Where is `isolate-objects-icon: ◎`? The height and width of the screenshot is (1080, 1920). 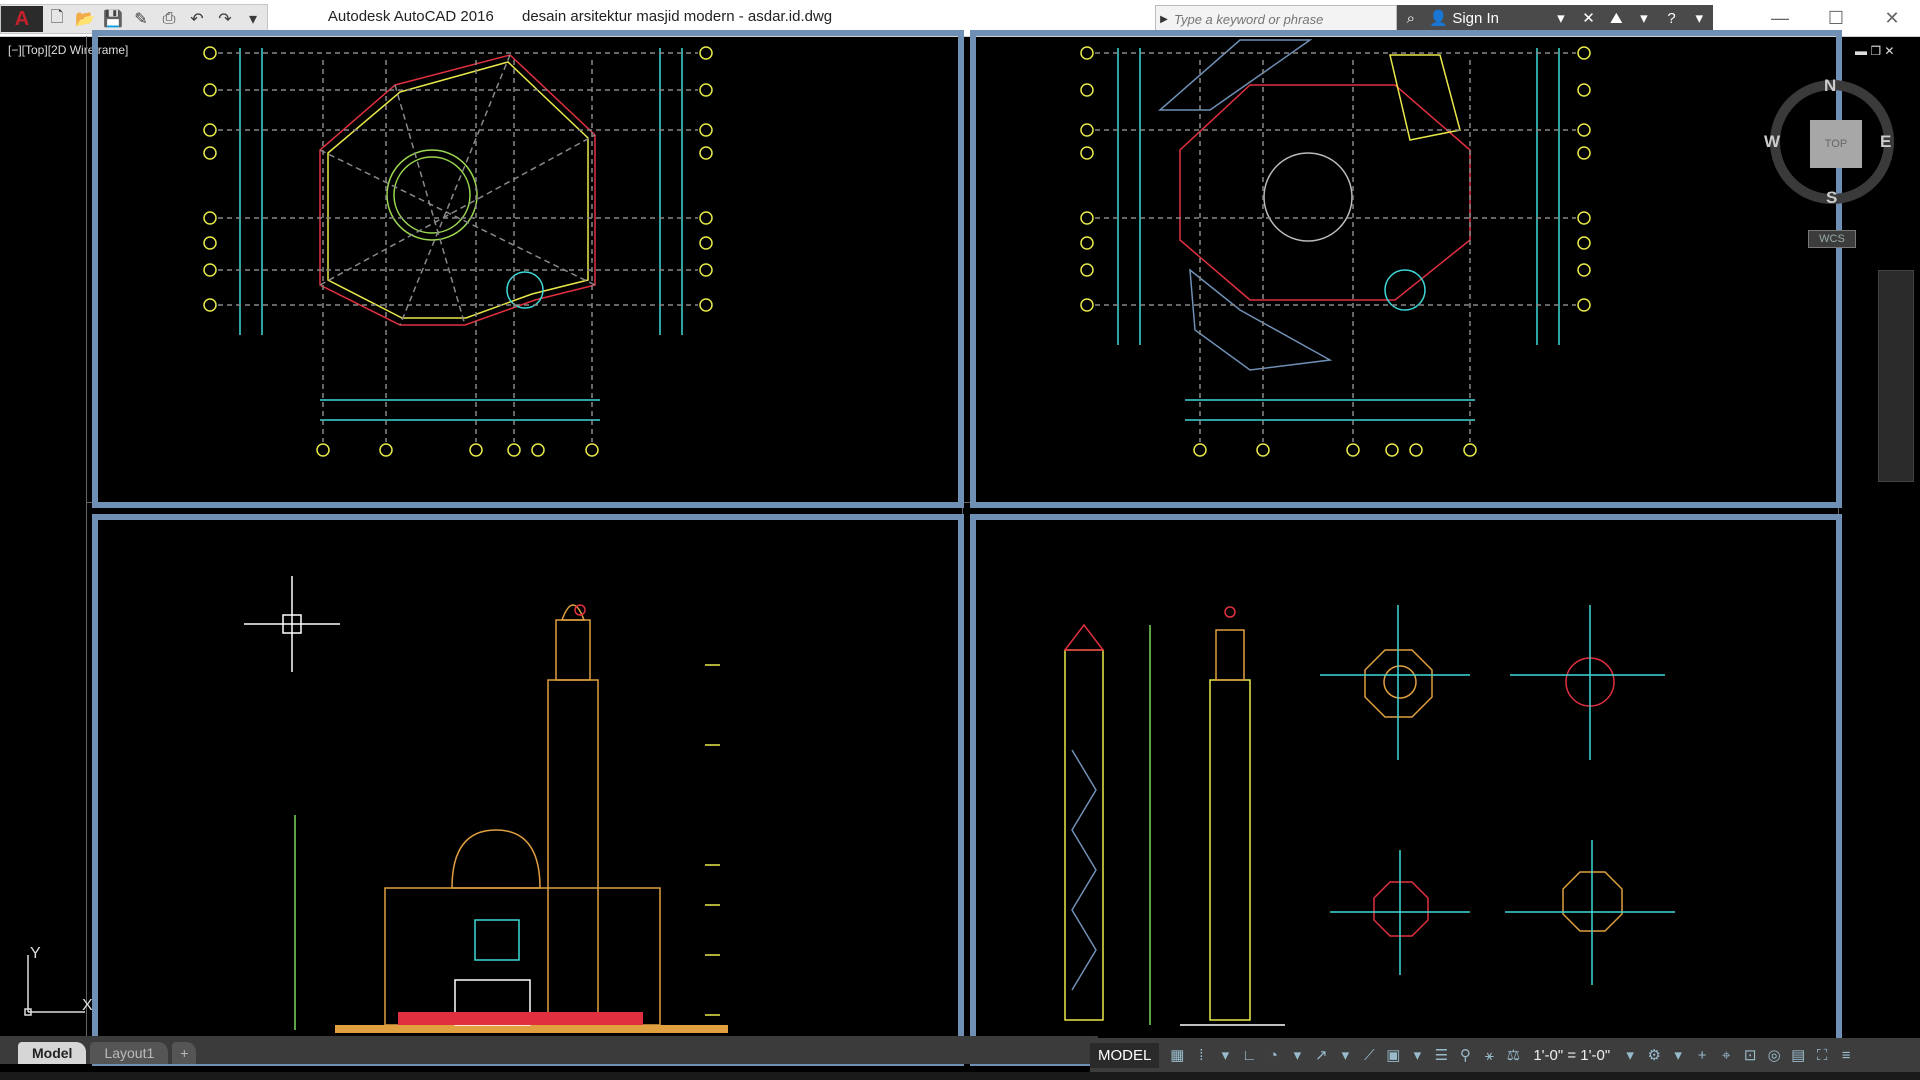
isolate-objects-icon: ◎ is located at coordinates (1774, 1055).